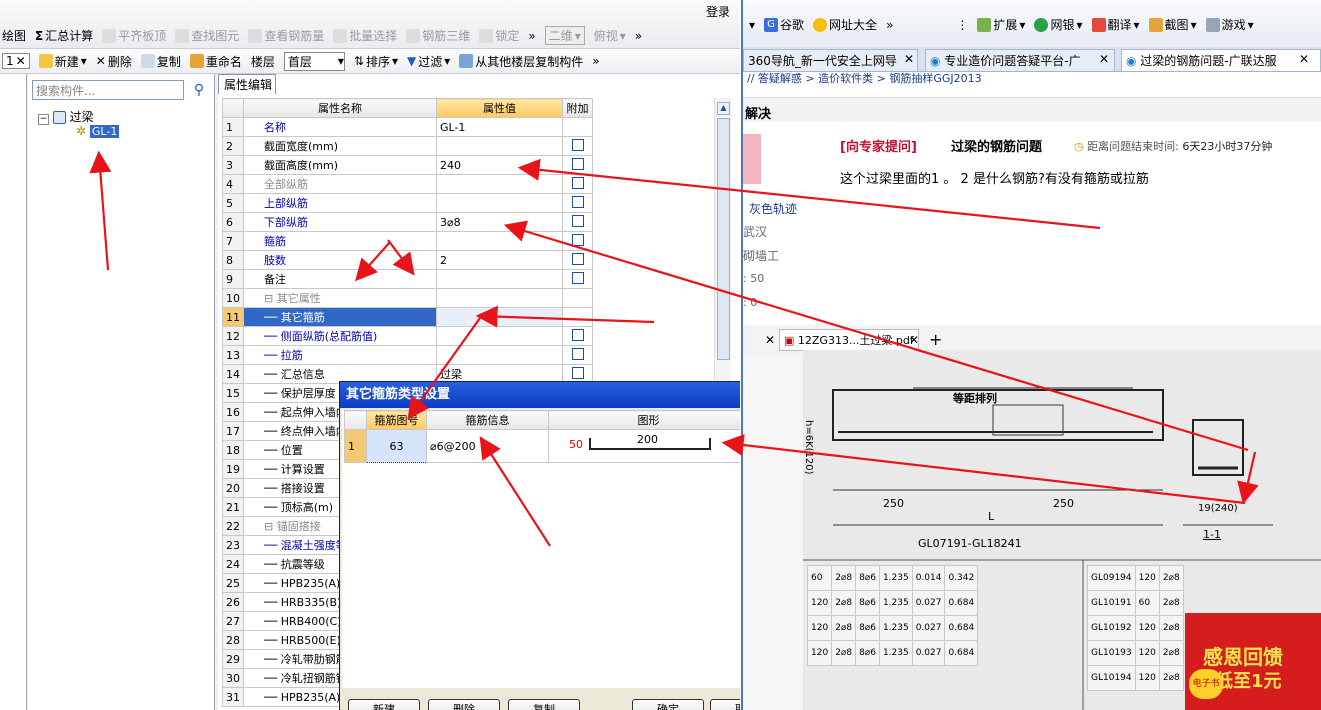  What do you see at coordinates (565, 316) in the screenshot?
I see `arrow-to-other-stirrup` at bounding box center [565, 316].